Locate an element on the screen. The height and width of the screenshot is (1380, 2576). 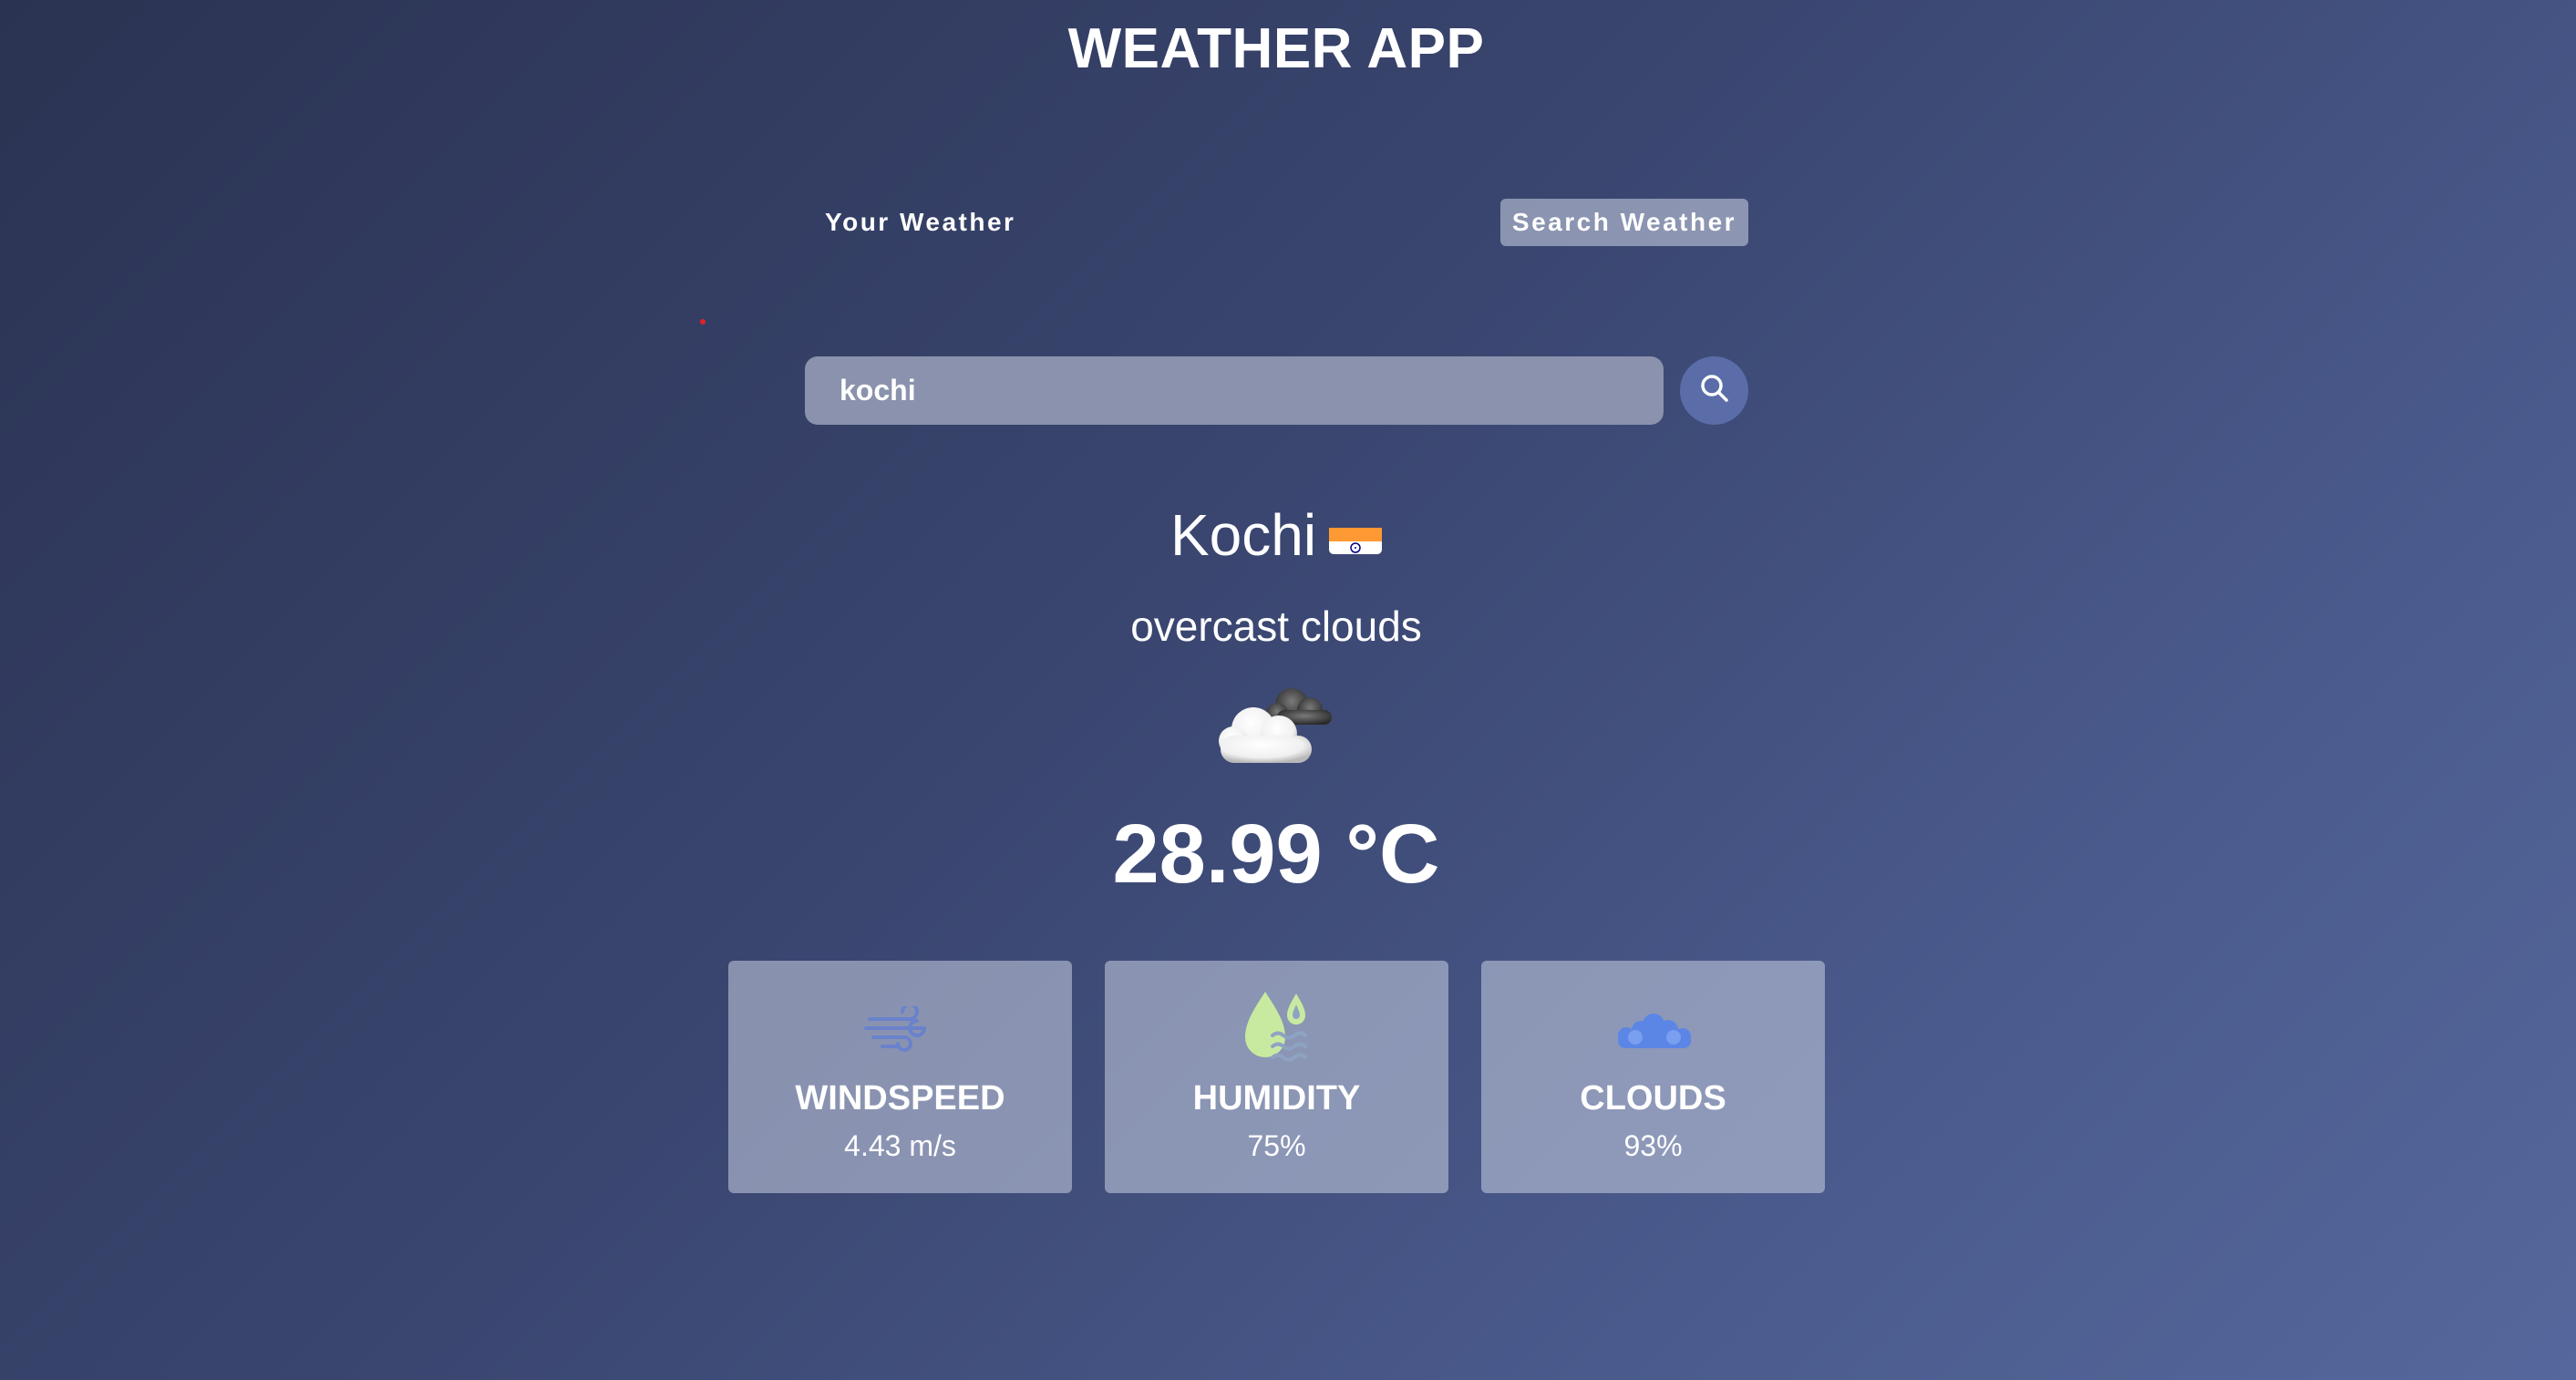
app-title: WEATHER APP is located at coordinates (1276, 48).